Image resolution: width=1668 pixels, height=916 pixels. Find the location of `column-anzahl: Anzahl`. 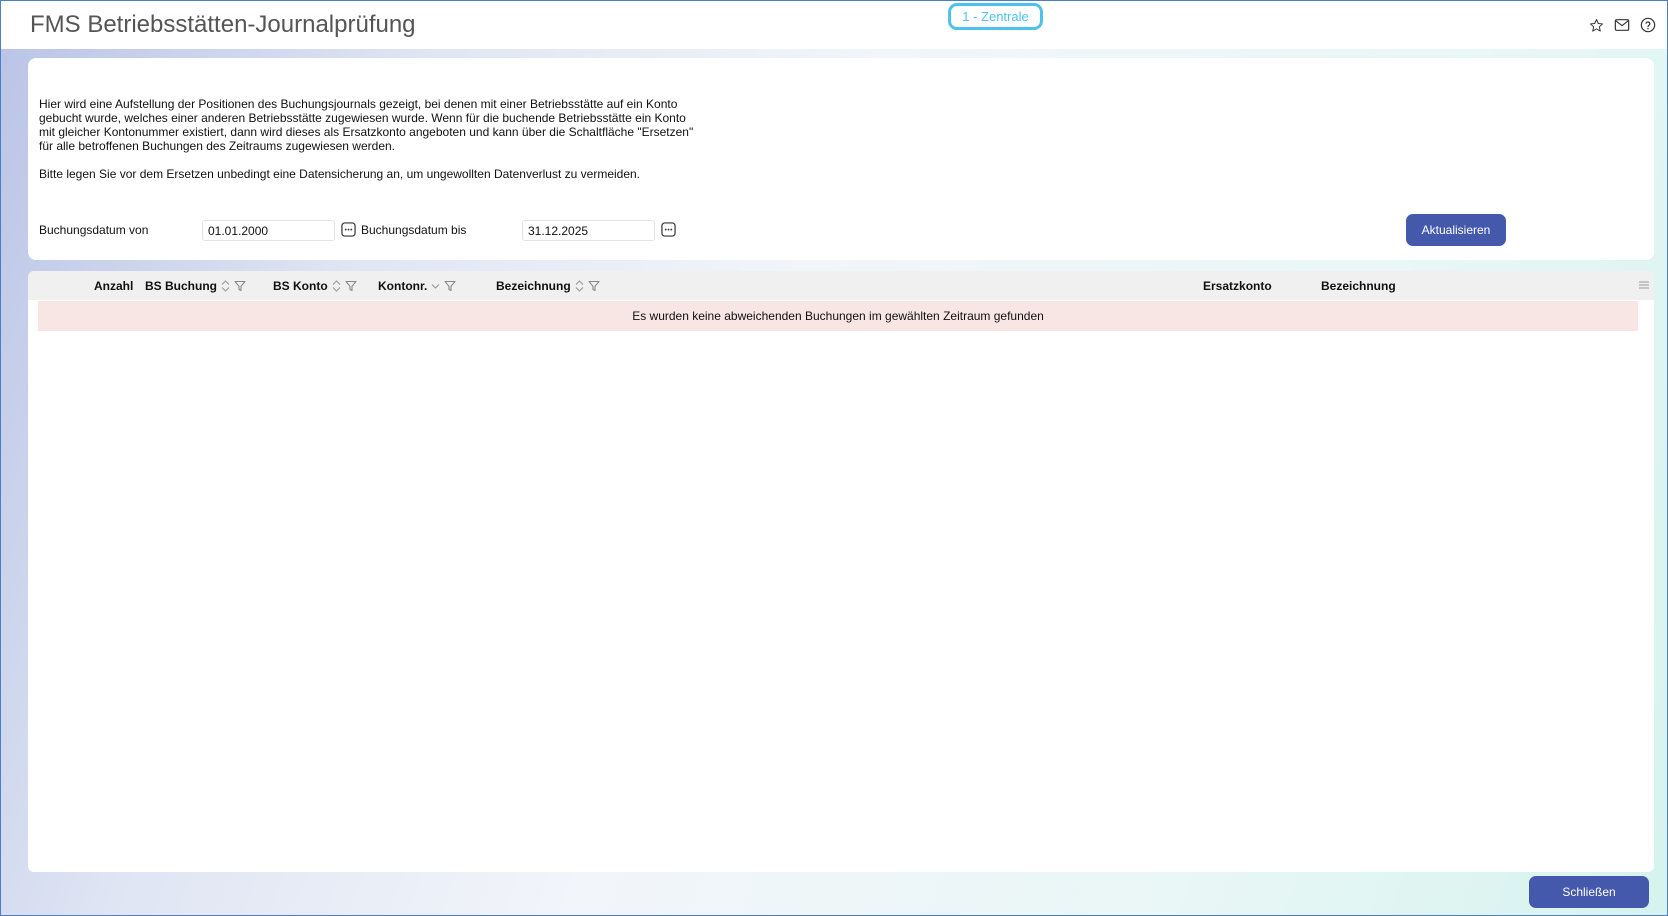

column-anzahl: Anzahl is located at coordinates (113, 286).